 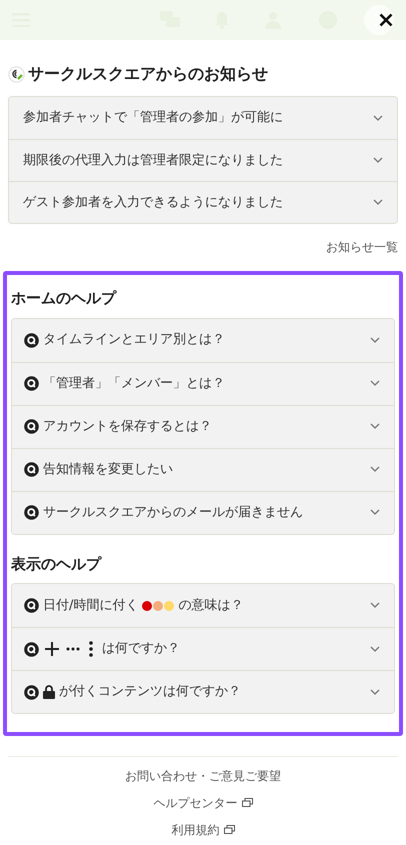 What do you see at coordinates (141, 649) in the screenshot?
I see `help-question: は何ですか？` at bounding box center [141, 649].